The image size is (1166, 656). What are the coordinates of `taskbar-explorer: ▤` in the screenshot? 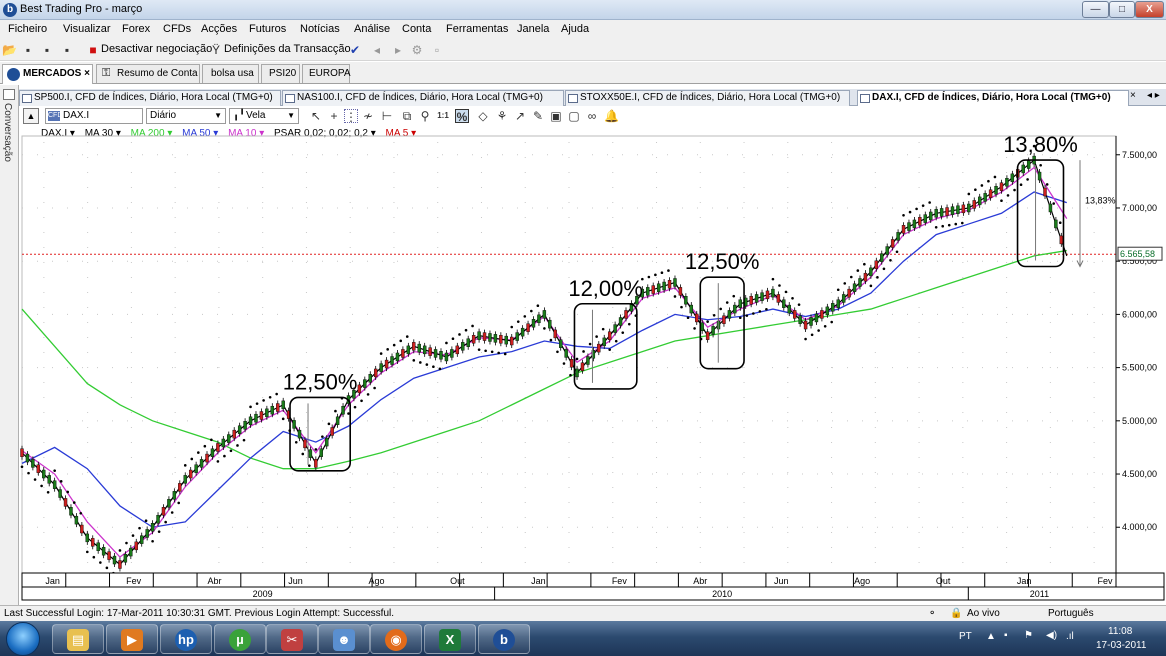 It's located at (78, 639).